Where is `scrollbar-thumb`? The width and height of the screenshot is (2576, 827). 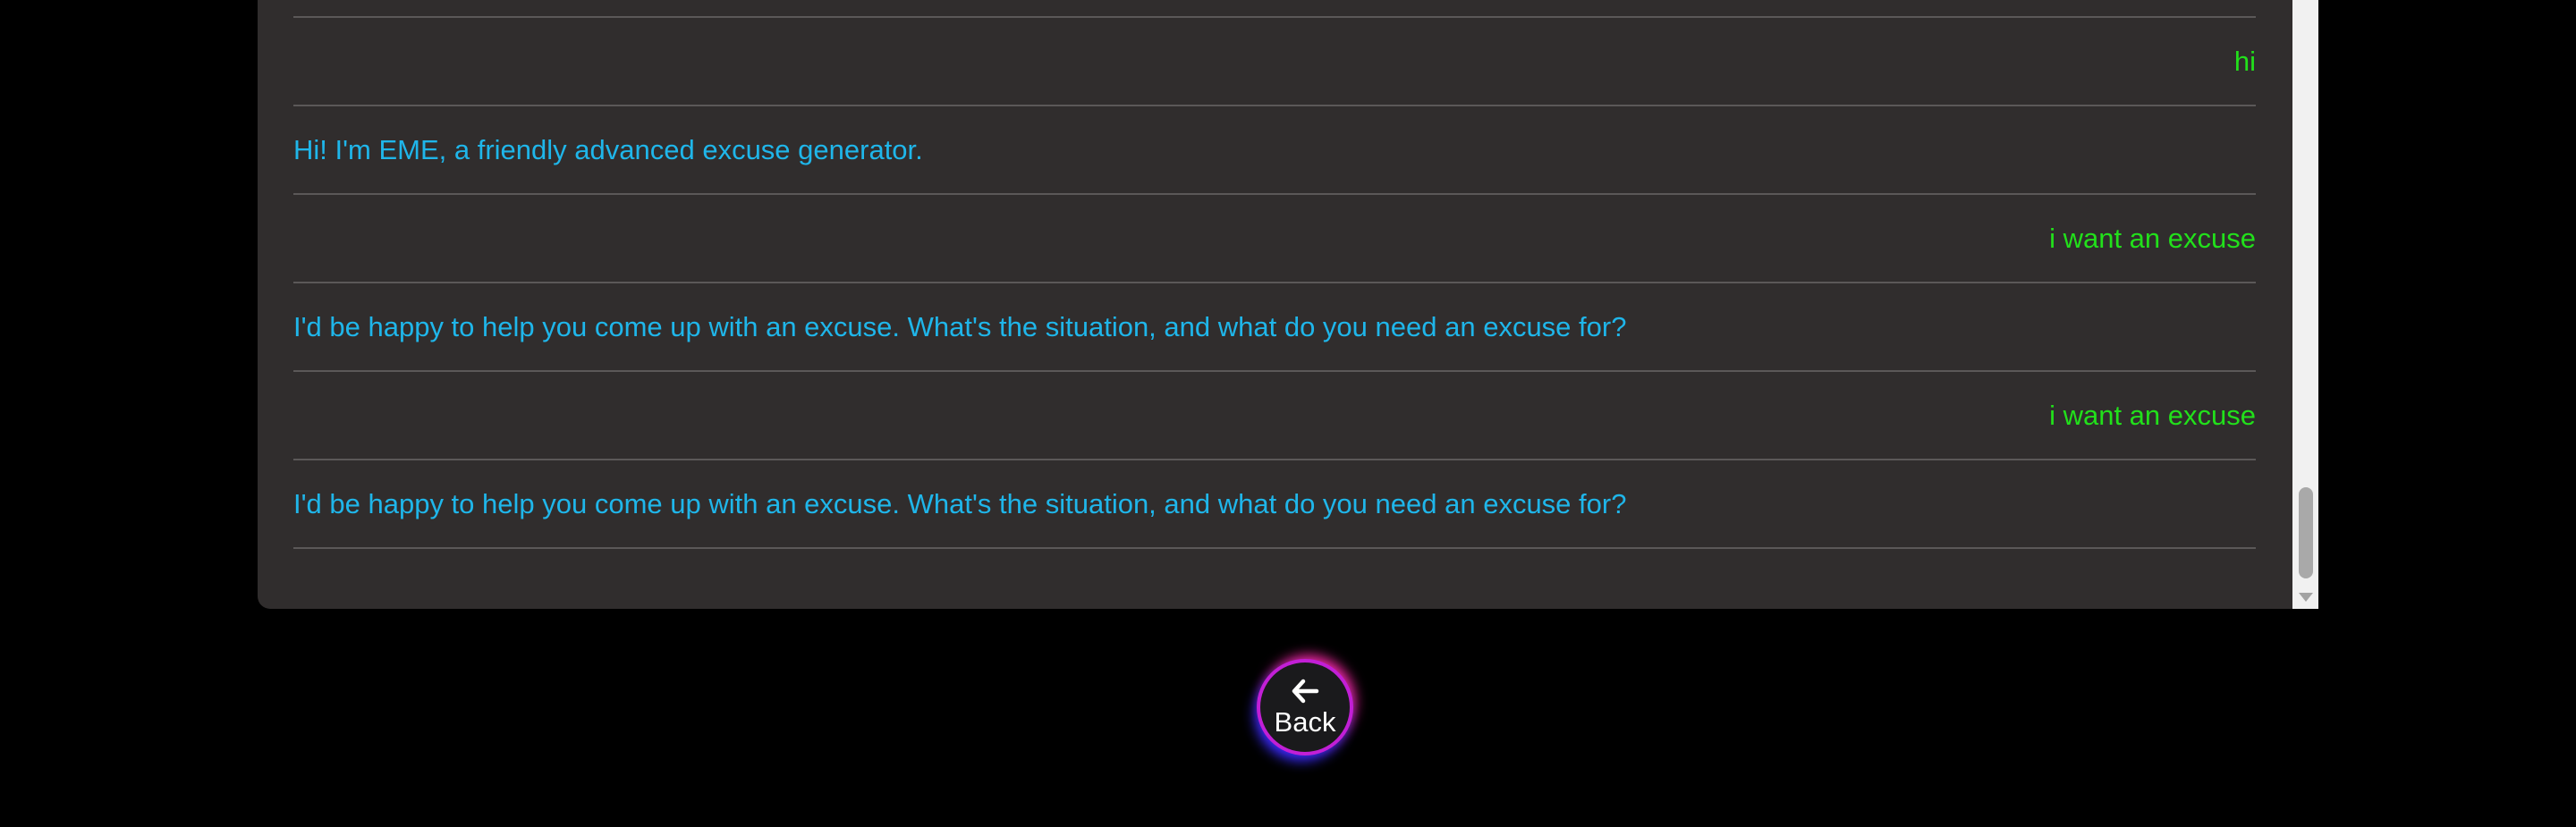 scrollbar-thumb is located at coordinates (2306, 533).